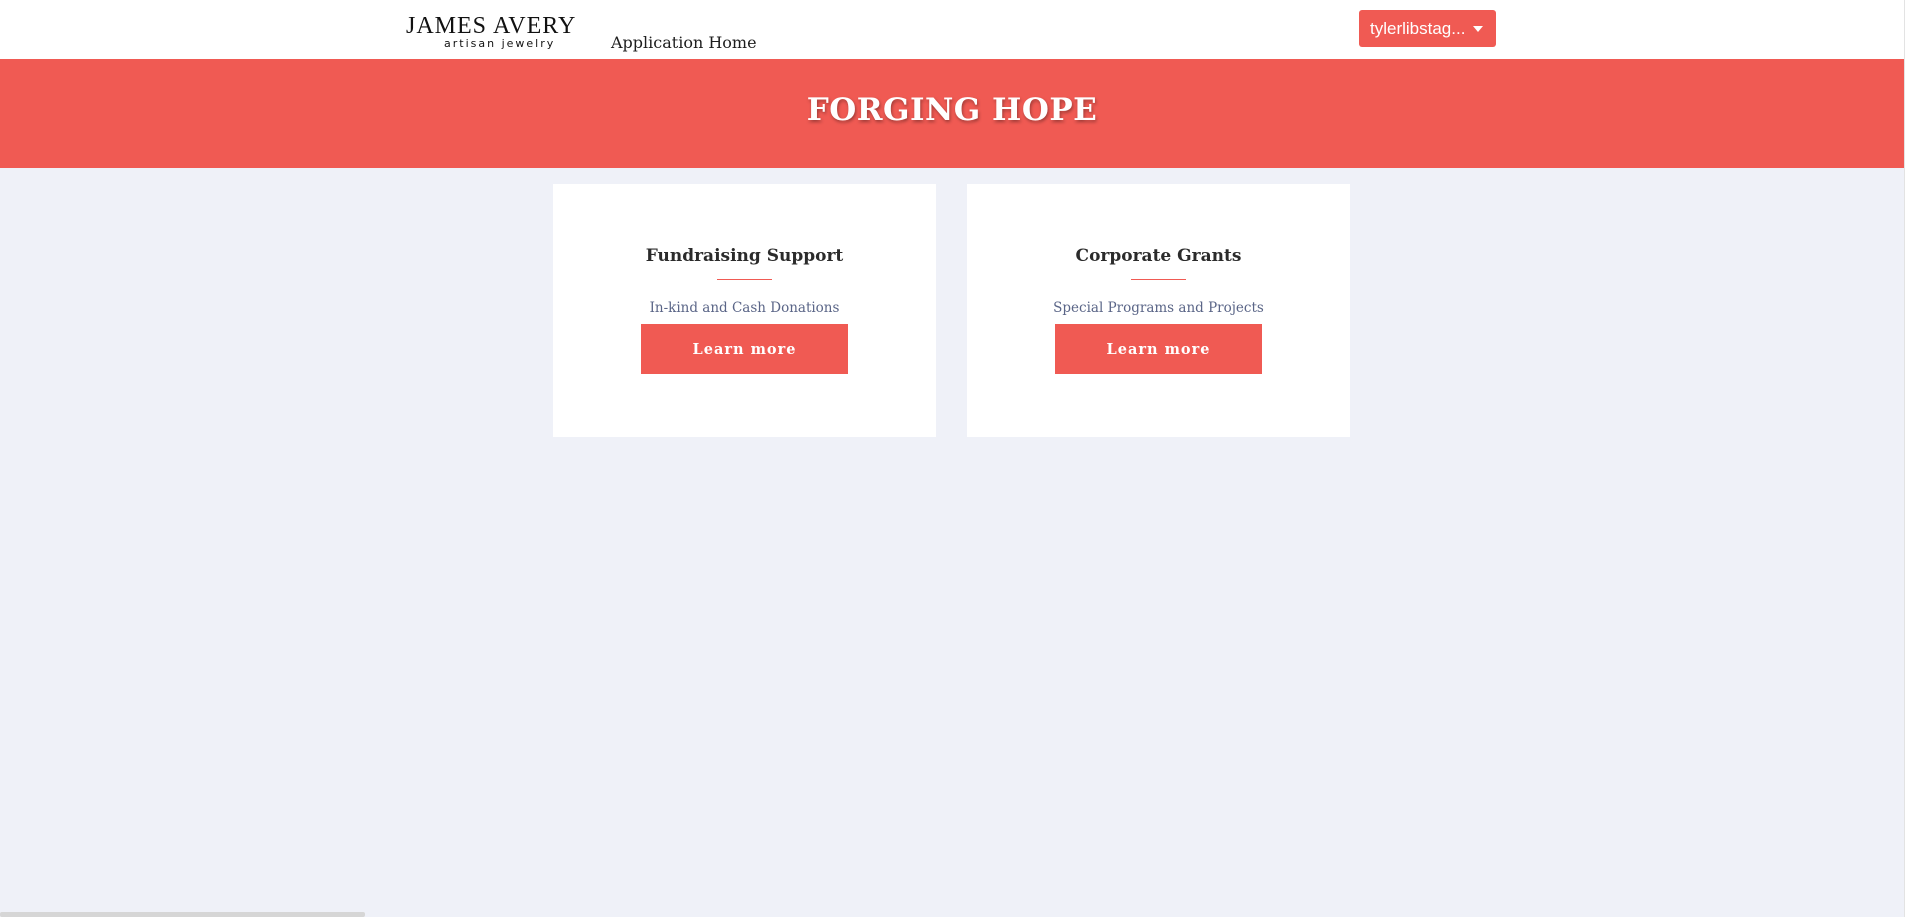 The width and height of the screenshot is (1905, 917). I want to click on hero-banner: FORGING HOPE, so click(952, 113).